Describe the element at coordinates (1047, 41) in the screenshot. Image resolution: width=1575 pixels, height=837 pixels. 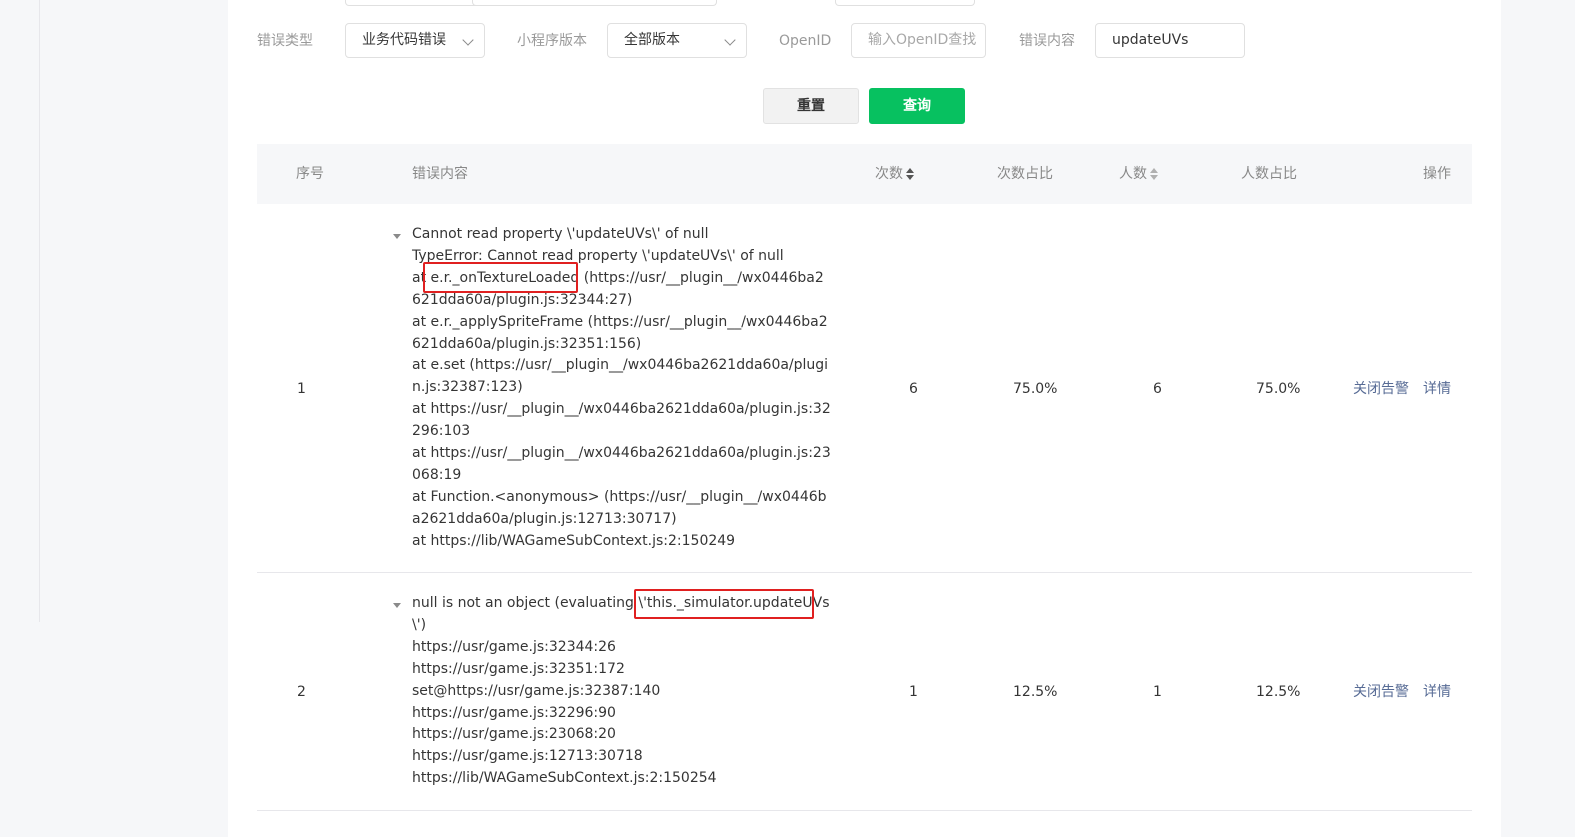
I see `error-content-label: 错误内容` at that location.